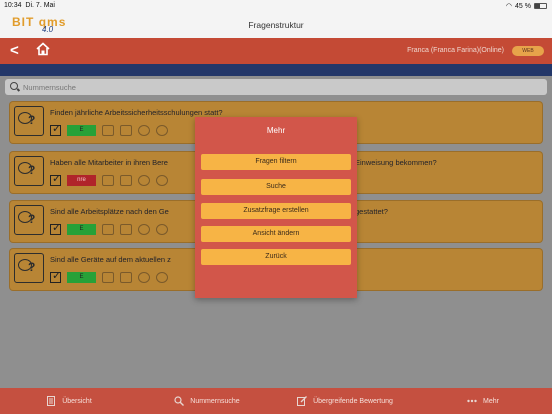  I want to click on user-label: Franca (Franca Farina)(Online), so click(455, 50).